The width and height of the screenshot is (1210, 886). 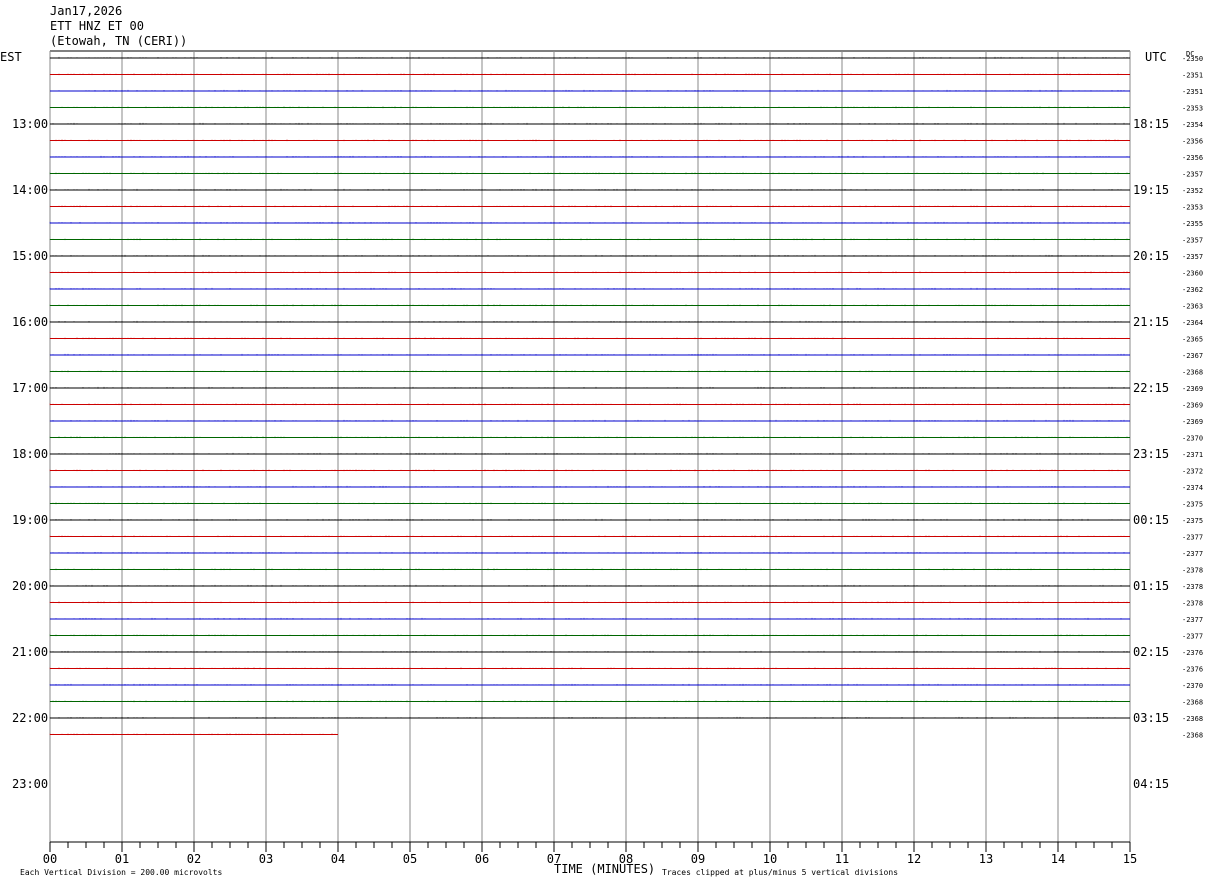 I want to click on x-tick-label: 15, so click(x=1130, y=859).